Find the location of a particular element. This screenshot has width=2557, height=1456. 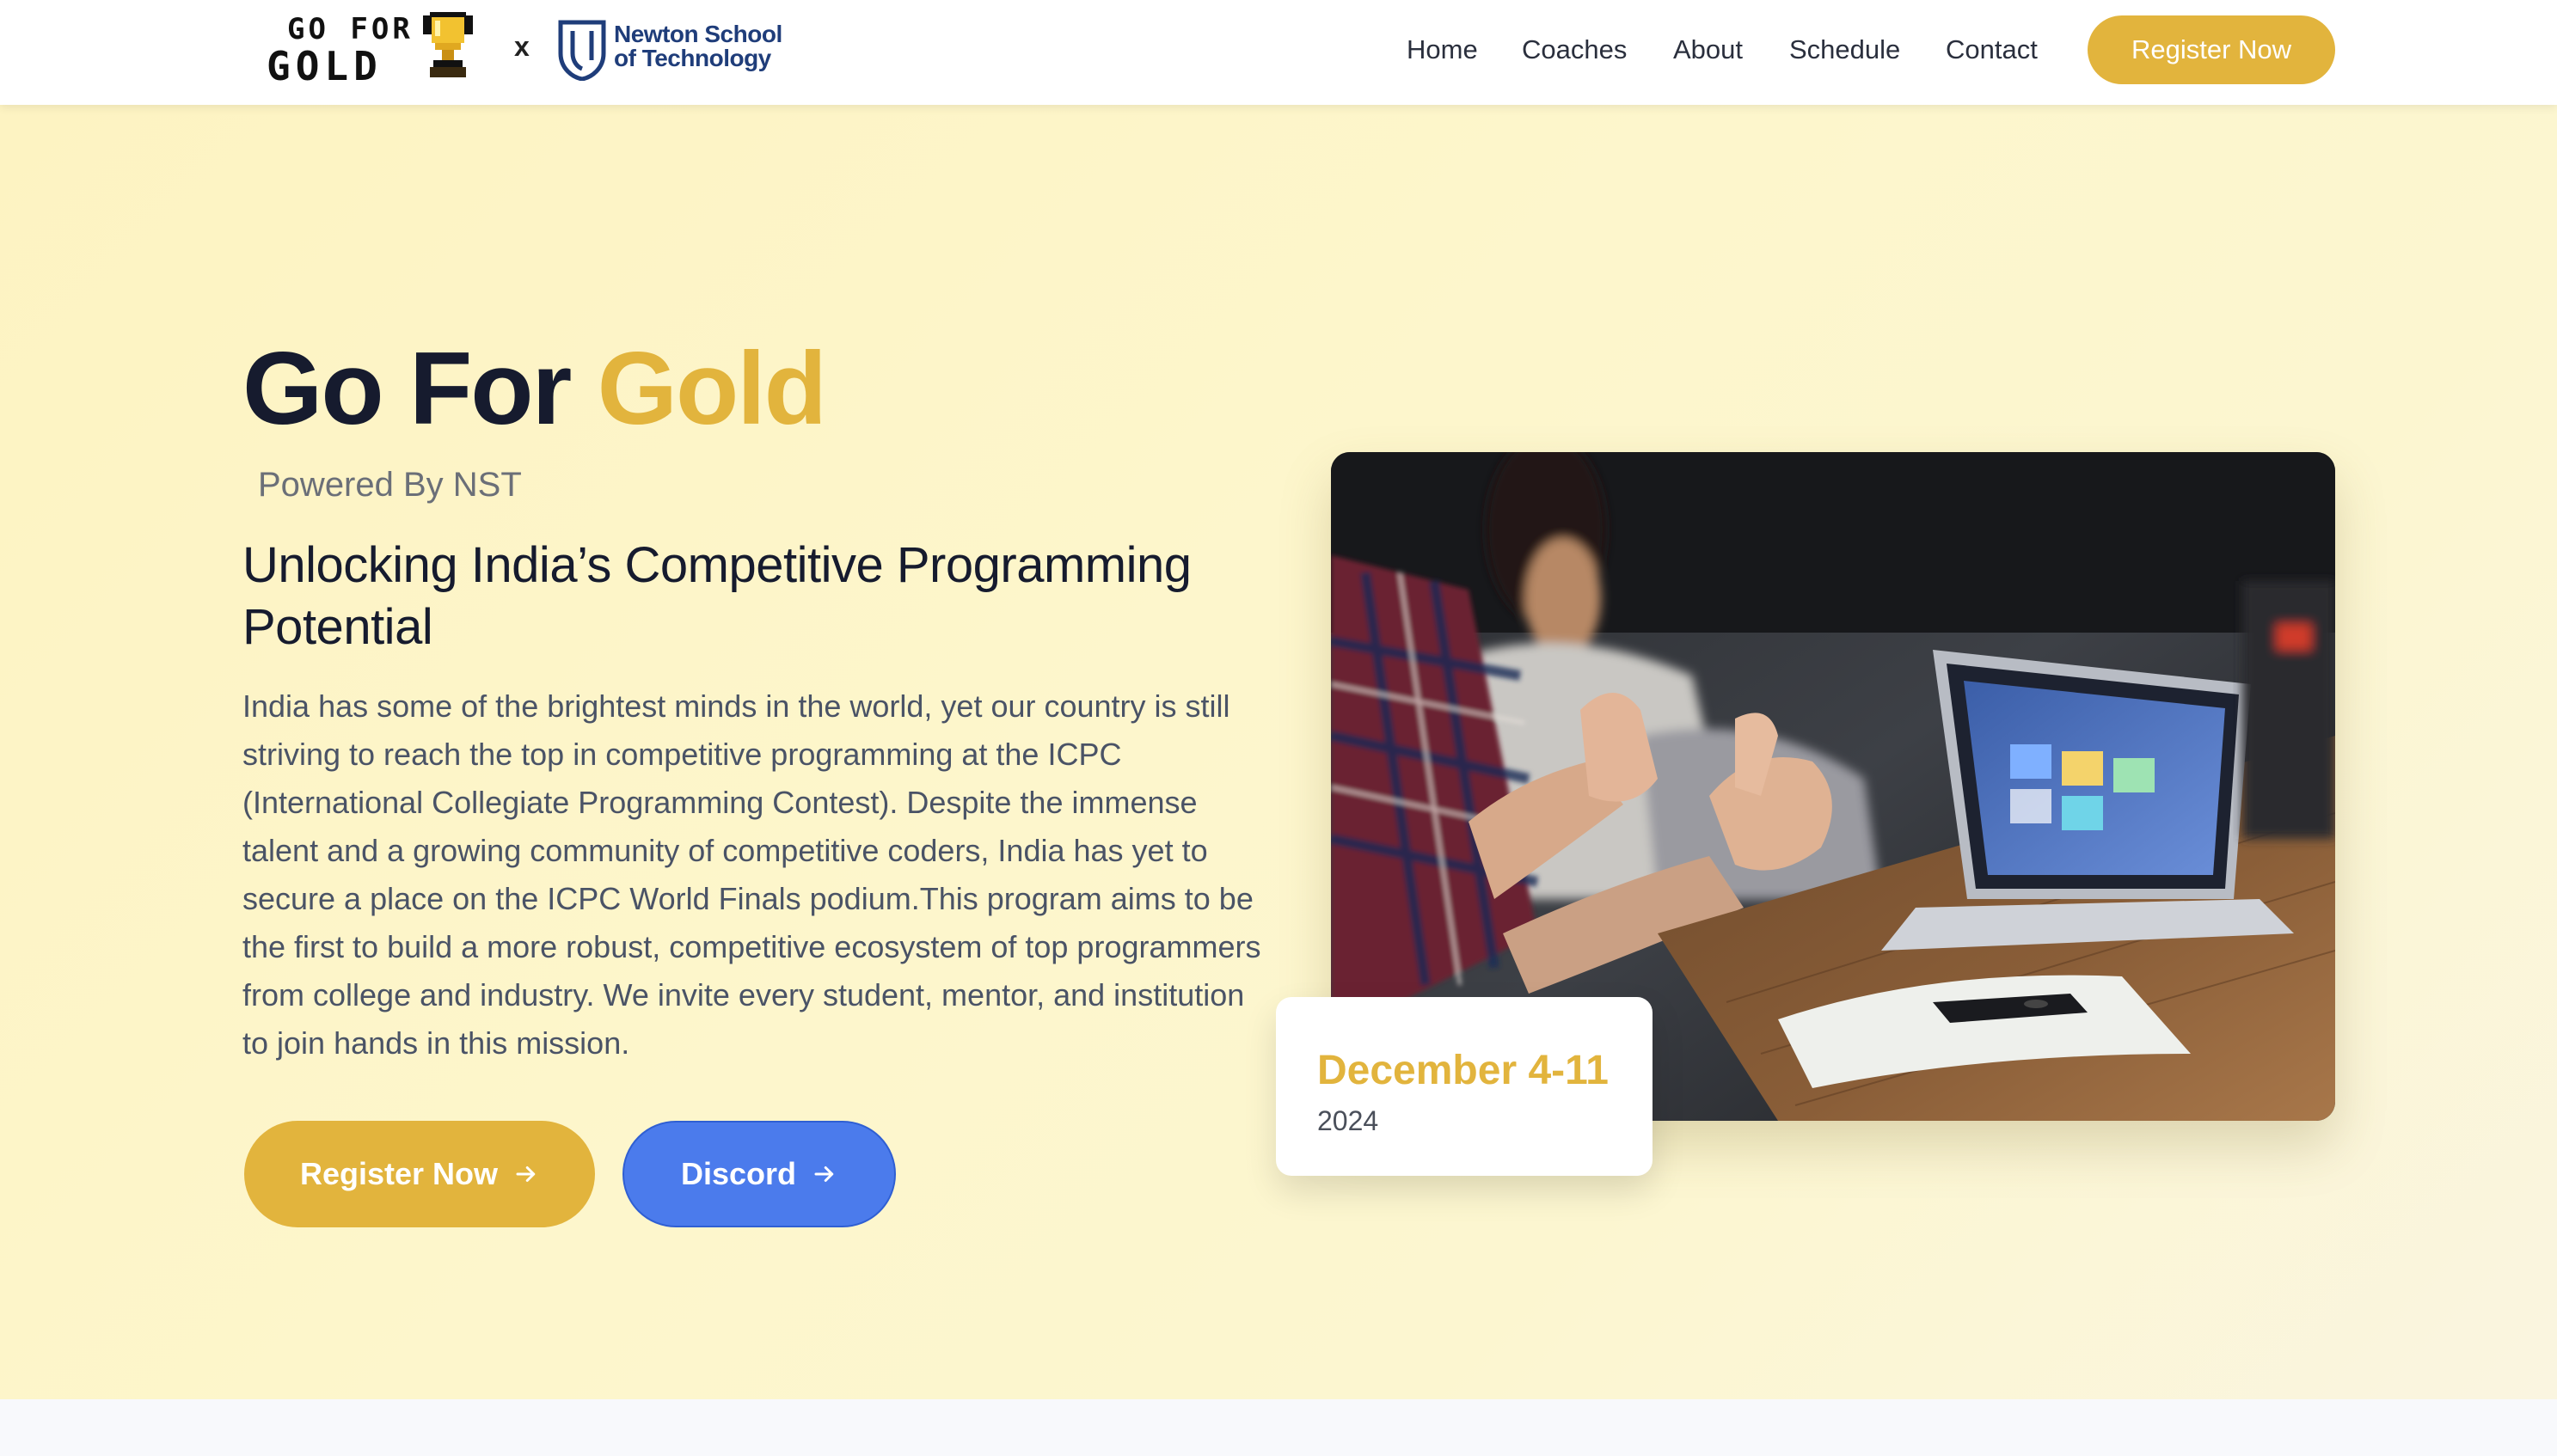

powered-by-text: Powered By NST is located at coordinates (390, 485).